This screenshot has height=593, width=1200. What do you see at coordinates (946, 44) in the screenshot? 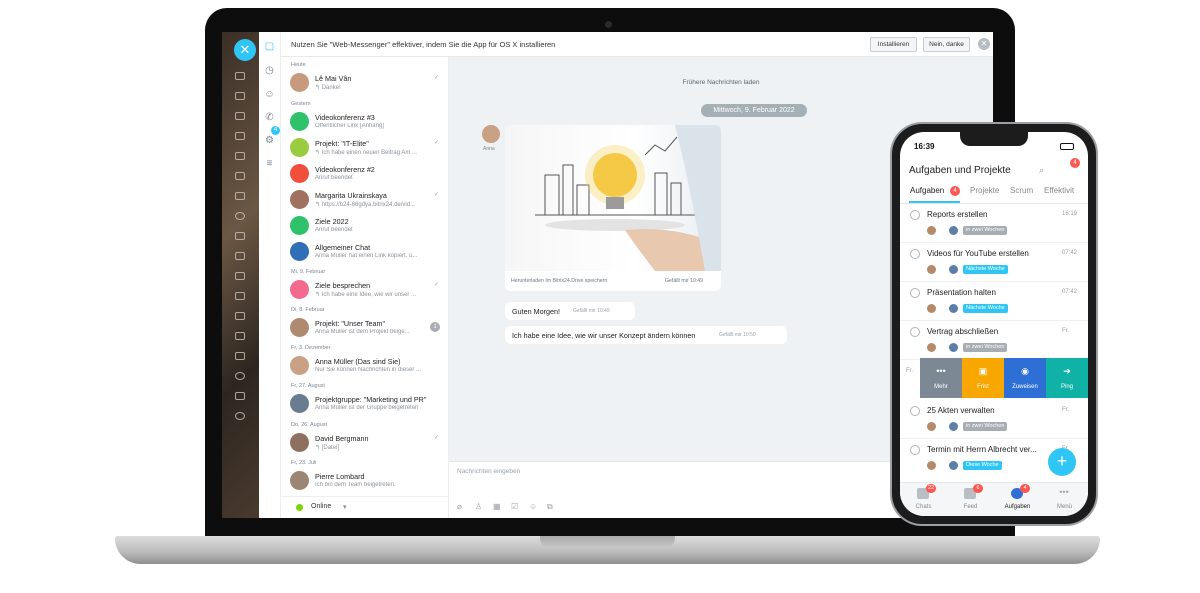
I see `decline-button: Nein, danke` at bounding box center [946, 44].